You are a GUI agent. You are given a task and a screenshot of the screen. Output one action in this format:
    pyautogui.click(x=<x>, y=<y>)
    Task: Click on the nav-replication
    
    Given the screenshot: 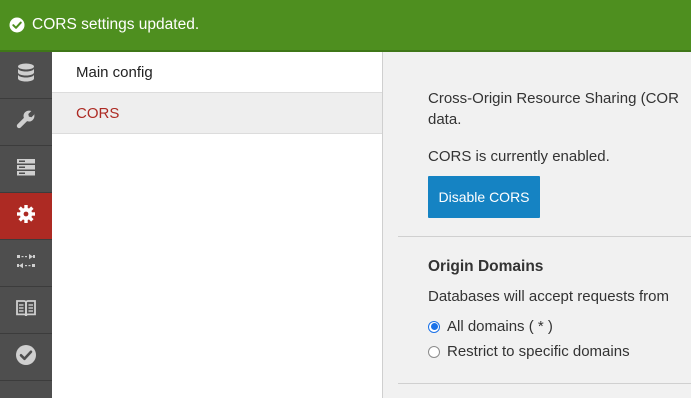 What is the action you would take?
    pyautogui.click(x=26, y=263)
    